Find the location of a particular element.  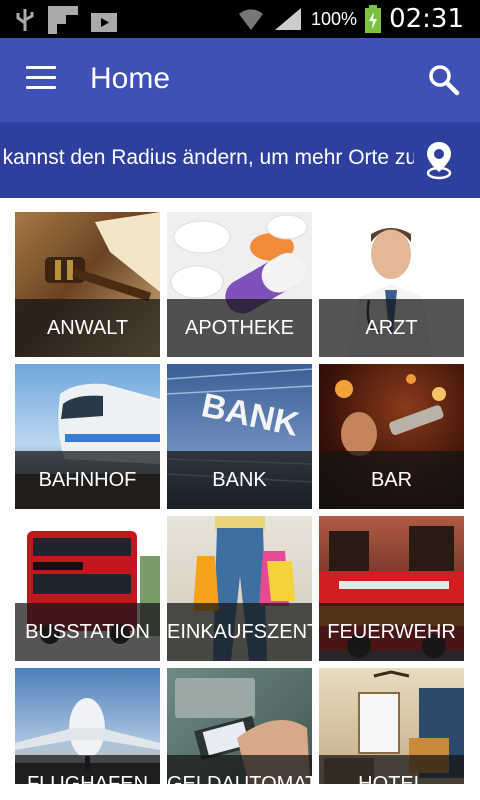

tile-bahnhof: BAHNHOF is located at coordinates (87, 436).